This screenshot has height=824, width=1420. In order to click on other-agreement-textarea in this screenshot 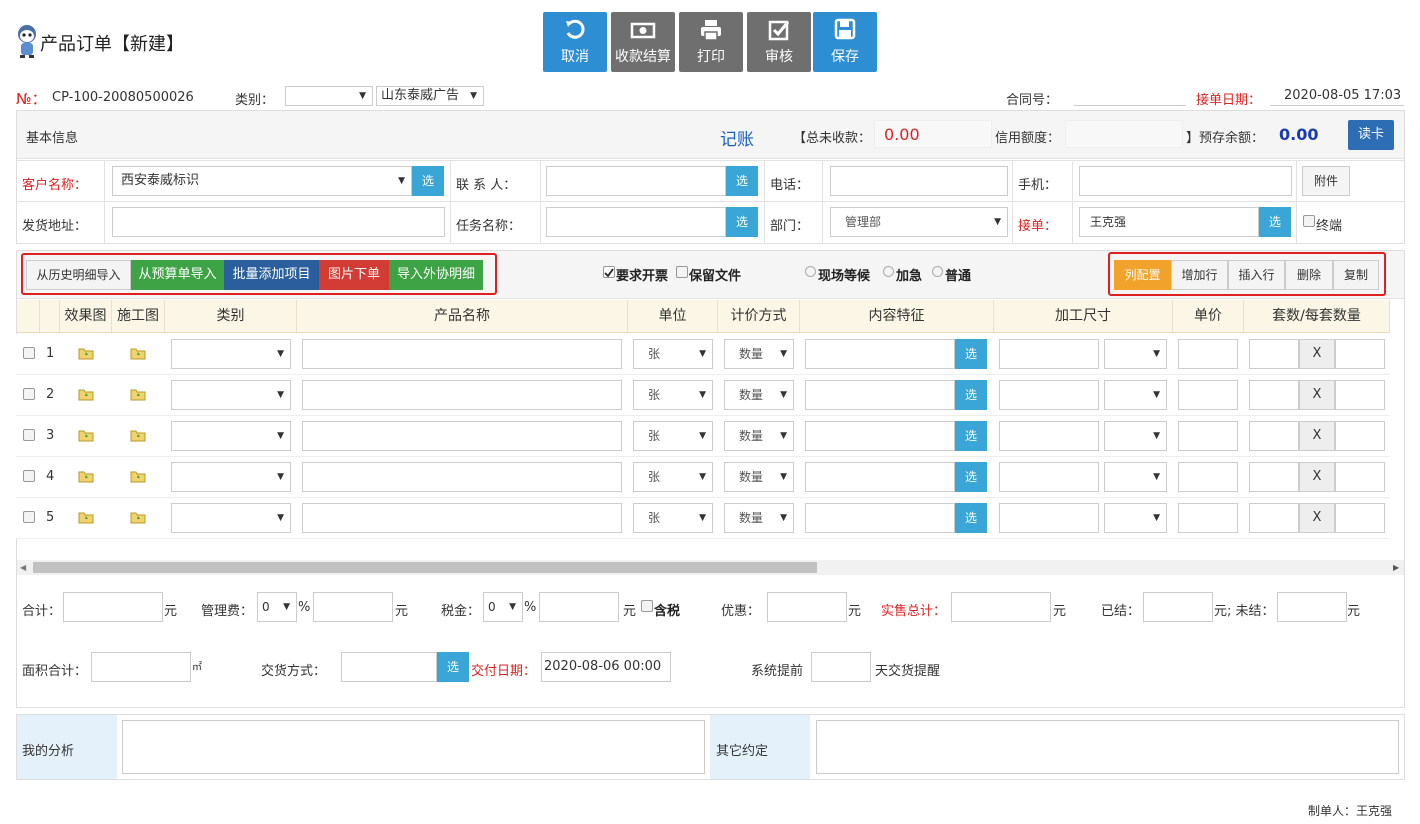, I will do `click(1107, 747)`.